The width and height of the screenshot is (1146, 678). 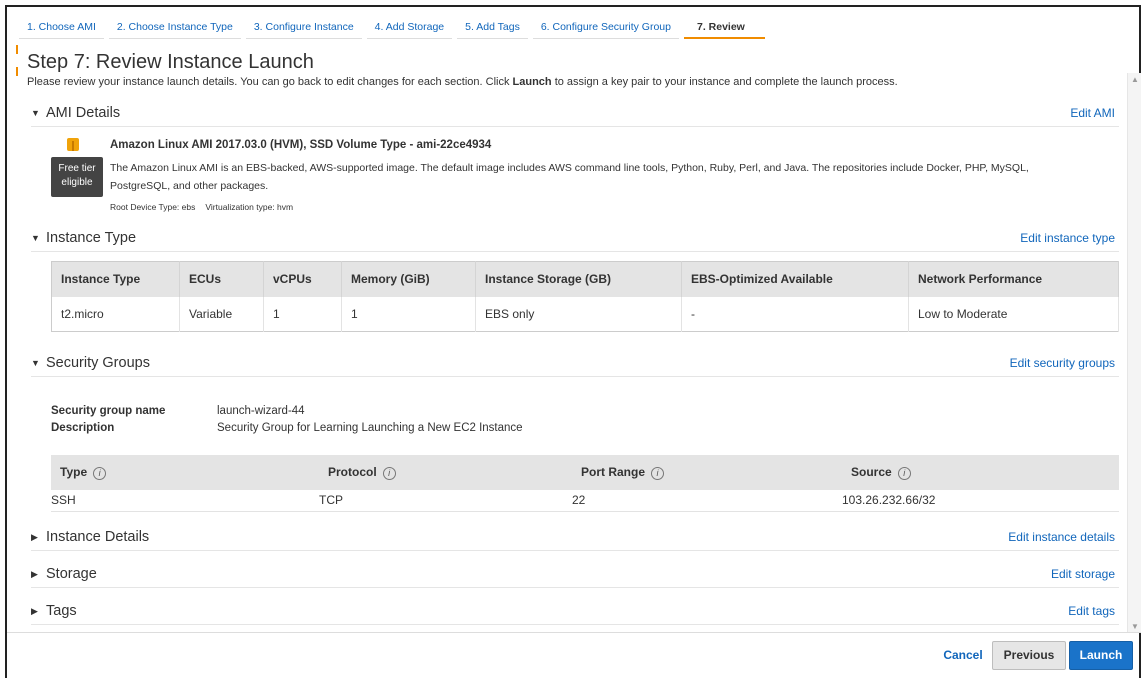 I want to click on table-cell: t2.micro, so click(x=115, y=314).